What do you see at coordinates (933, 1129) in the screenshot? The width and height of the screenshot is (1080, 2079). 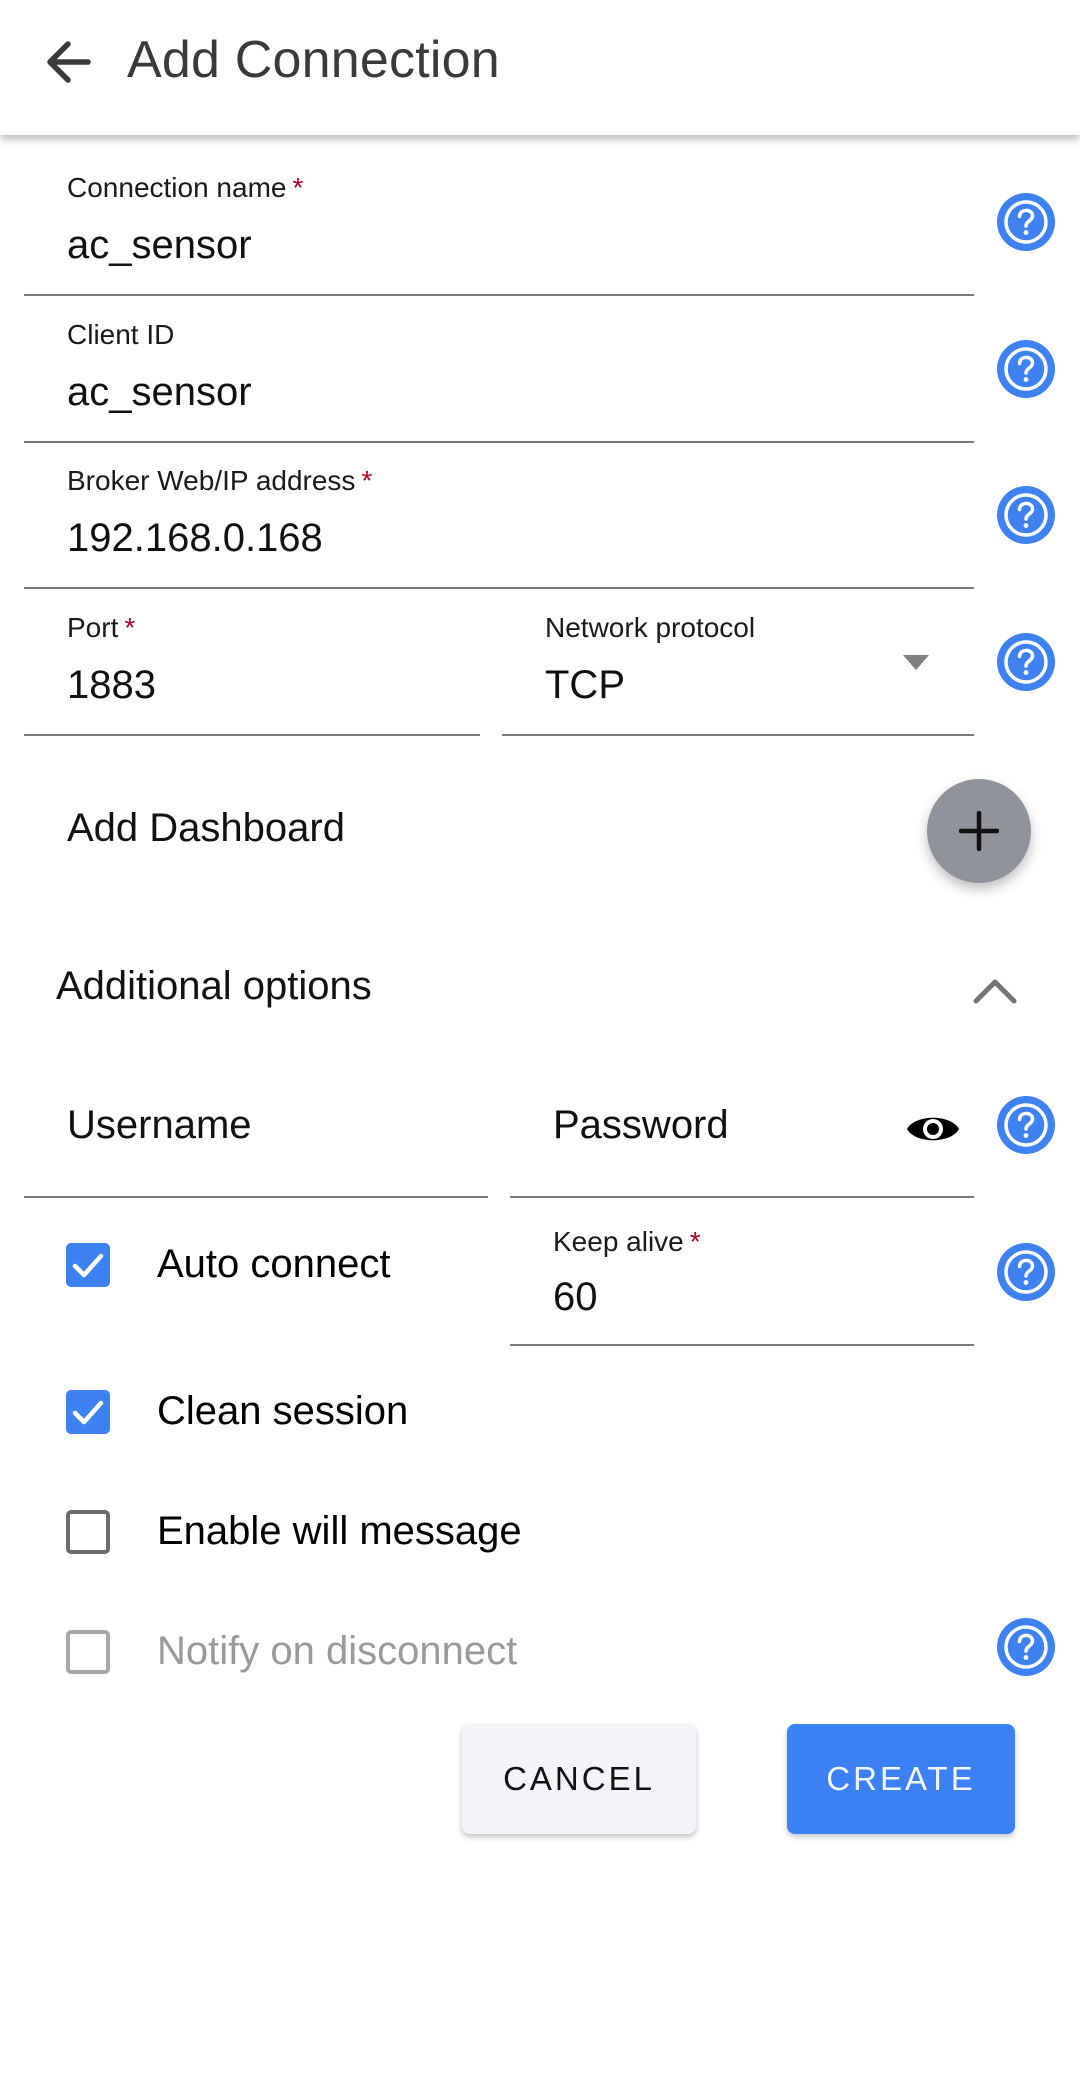 I see `eye-icon` at bounding box center [933, 1129].